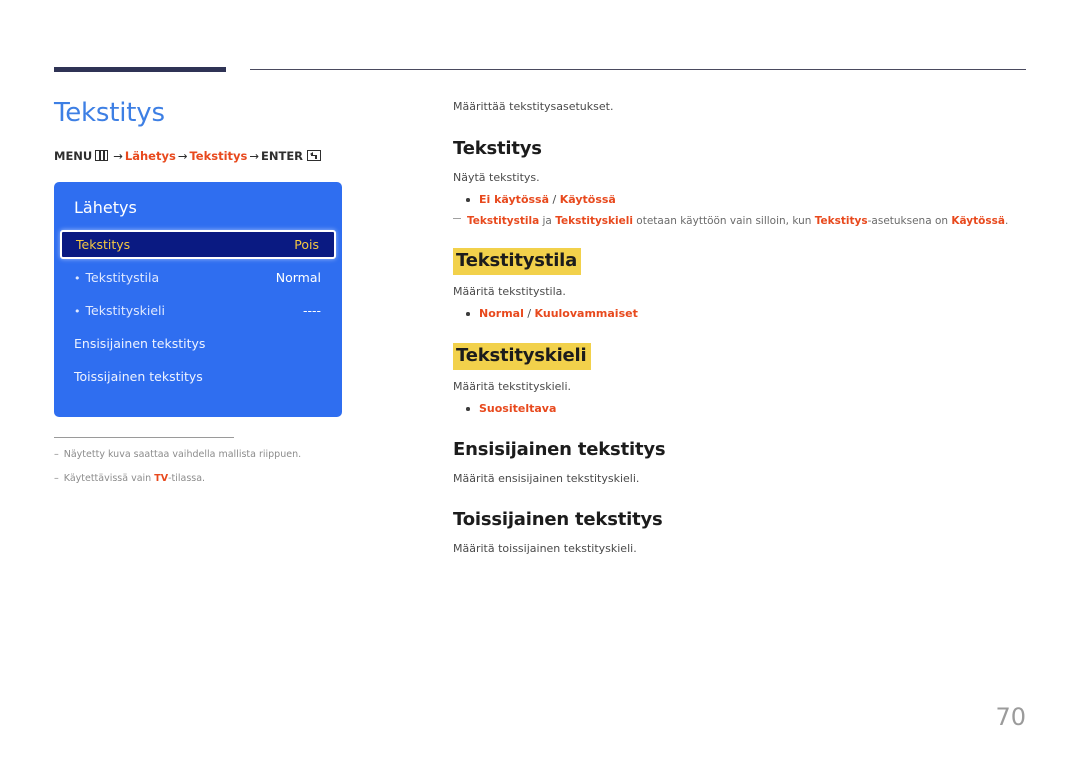 Image resolution: width=1080 pixels, height=763 pixels. What do you see at coordinates (161, 478) in the screenshot?
I see `footnote-highlight: TV` at bounding box center [161, 478].